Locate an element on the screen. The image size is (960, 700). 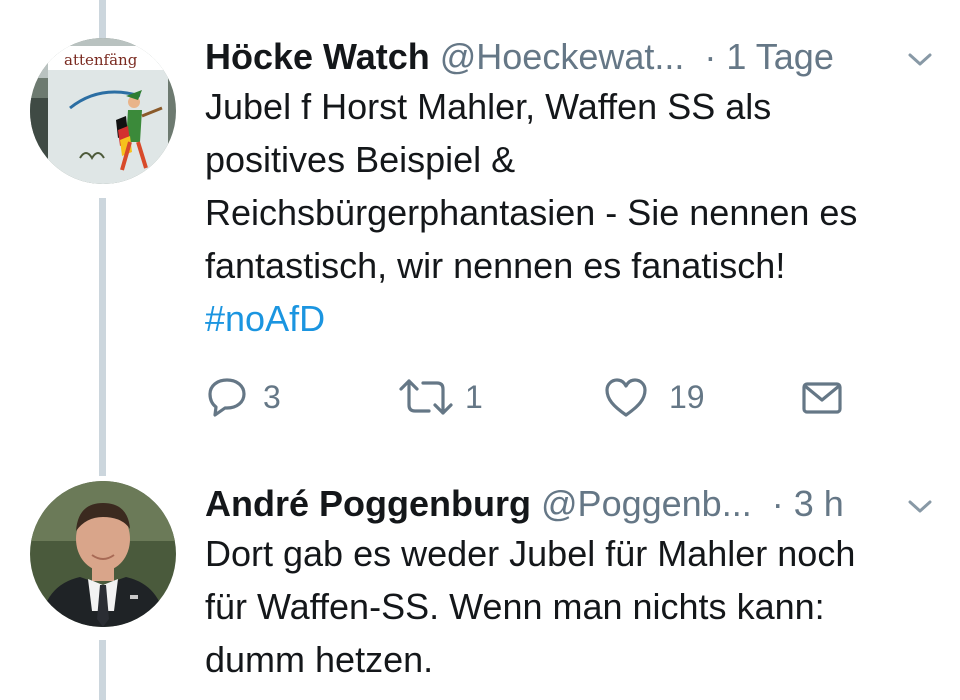
avatar-pied-piper-poster-icon: attenfäng is located at coordinates (103, 111).